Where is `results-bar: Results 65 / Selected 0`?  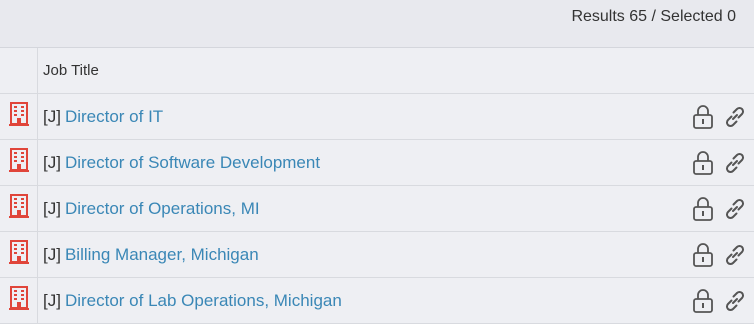
results-bar: Results 65 / Selected 0 is located at coordinates (377, 24).